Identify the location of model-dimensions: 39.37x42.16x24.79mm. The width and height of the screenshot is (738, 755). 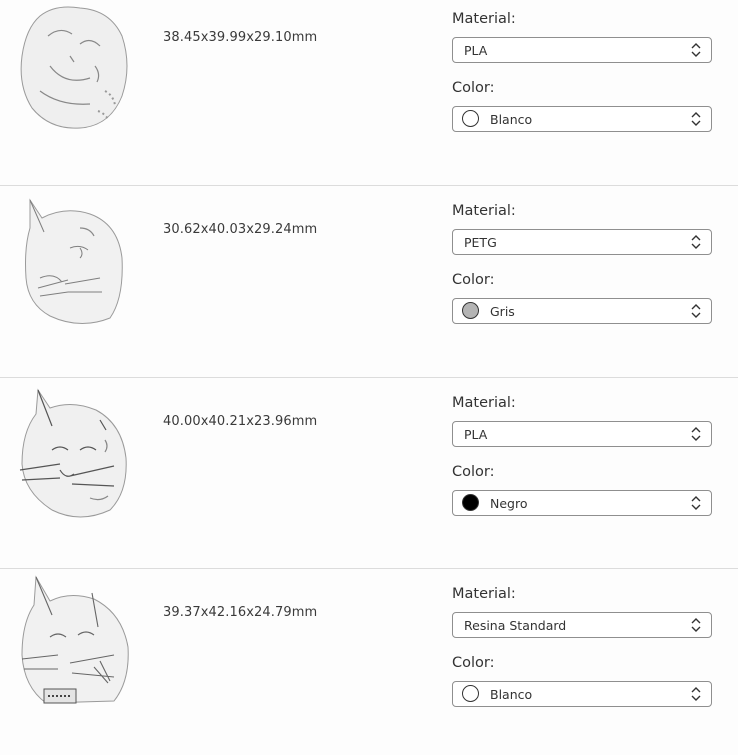
(240, 612).